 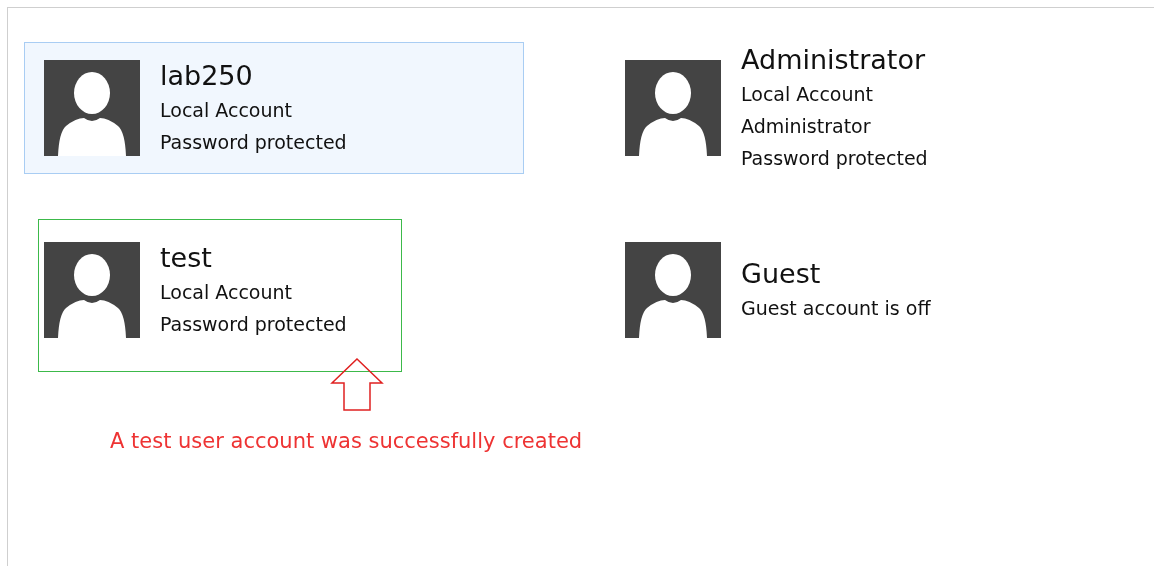 I want to click on account-detail: Administrator, so click(x=806, y=126).